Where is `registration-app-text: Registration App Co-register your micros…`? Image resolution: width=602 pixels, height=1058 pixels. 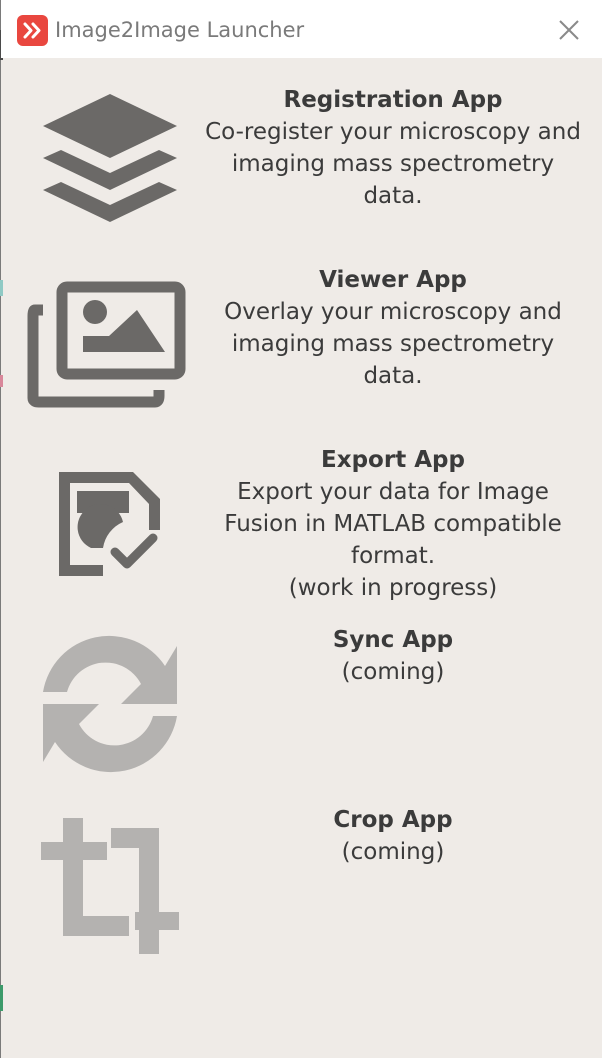 registration-app-text: Registration App Co-register your micros… is located at coordinates (393, 148).